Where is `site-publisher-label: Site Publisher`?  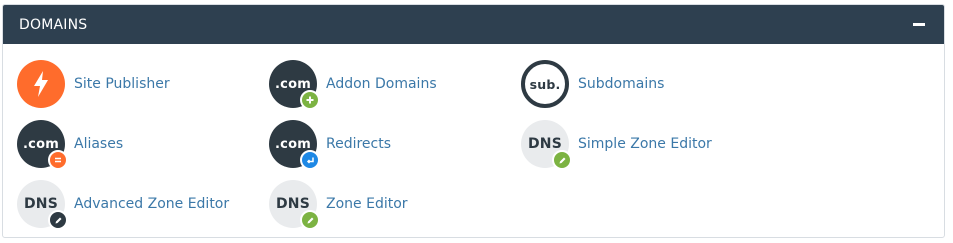
site-publisher-label: Site Publisher is located at coordinates (122, 84).